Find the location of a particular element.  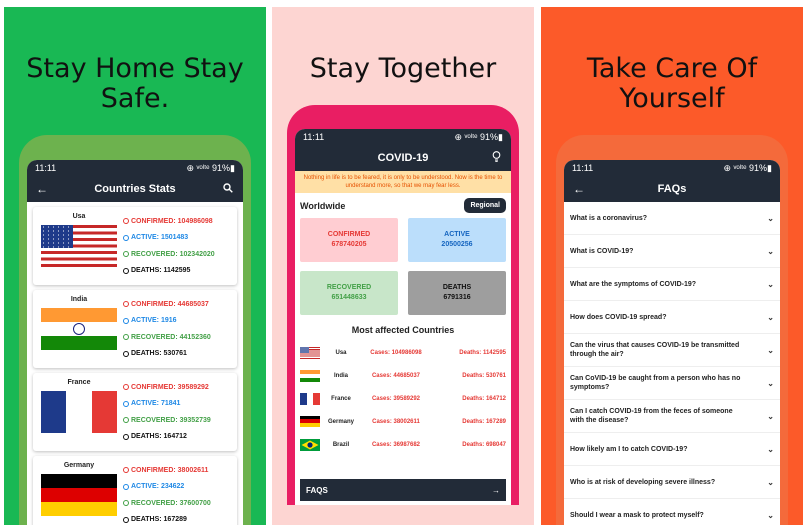

tile-label: DEATHS is located at coordinates (457, 287).